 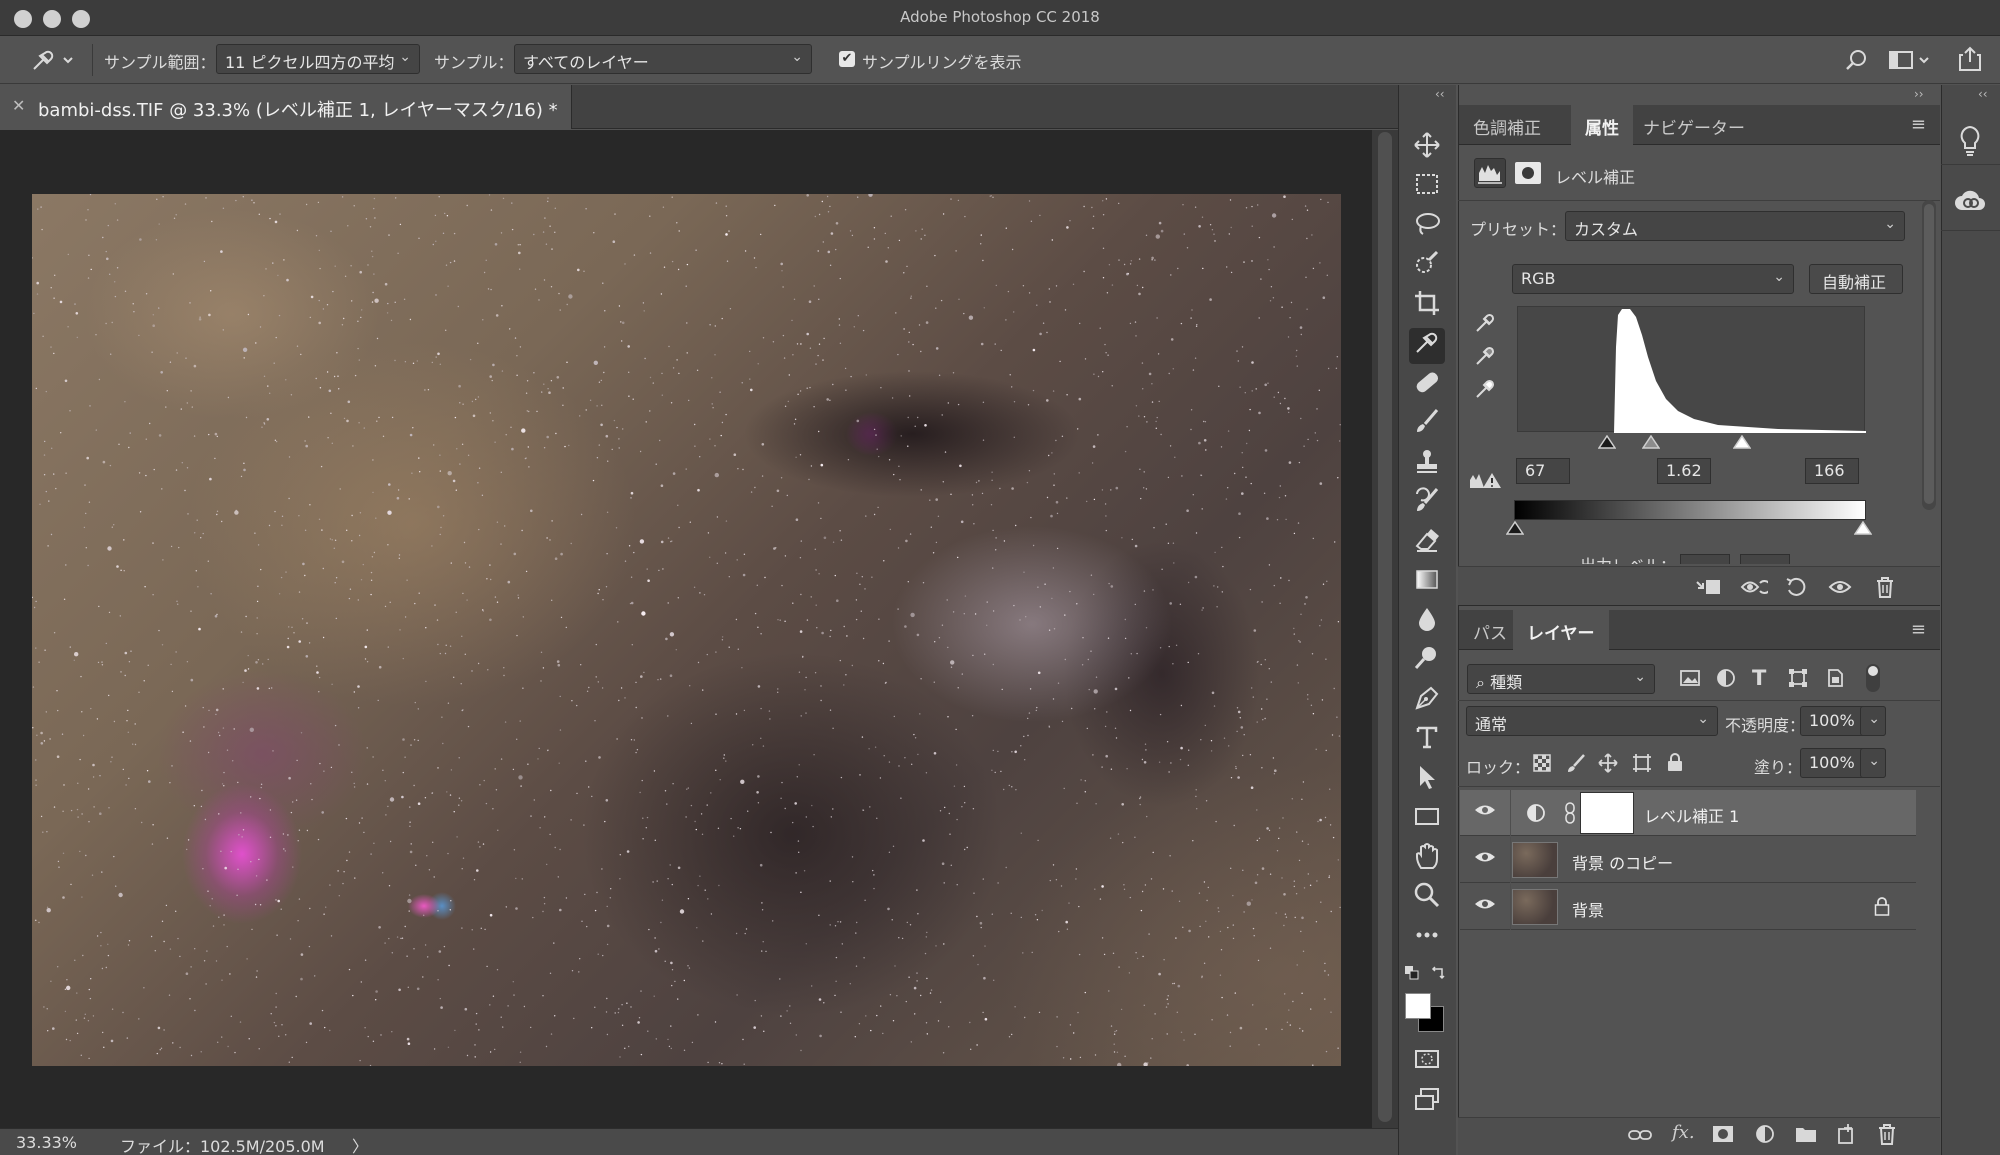 What do you see at coordinates (1691, 815) in the screenshot?
I see `layer-name: レベル補正 1` at bounding box center [1691, 815].